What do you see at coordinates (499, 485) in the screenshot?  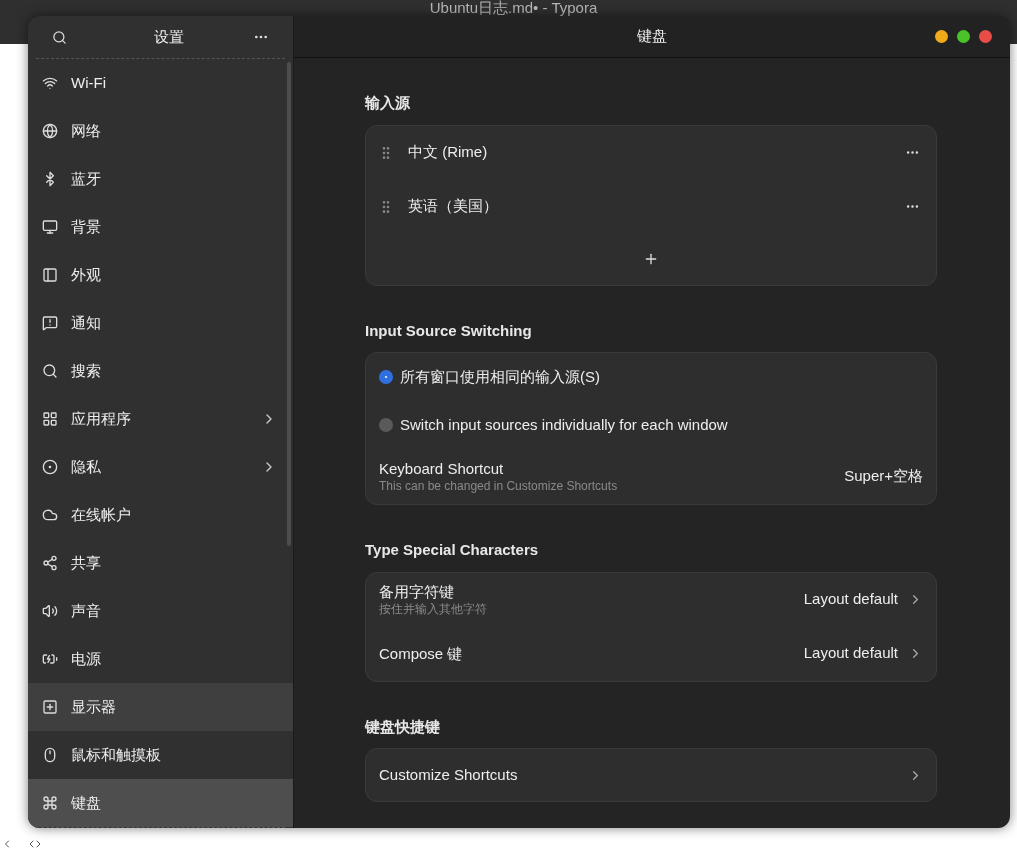 I see `row-hint: This can be changed in Customize Shortcuts` at bounding box center [499, 485].